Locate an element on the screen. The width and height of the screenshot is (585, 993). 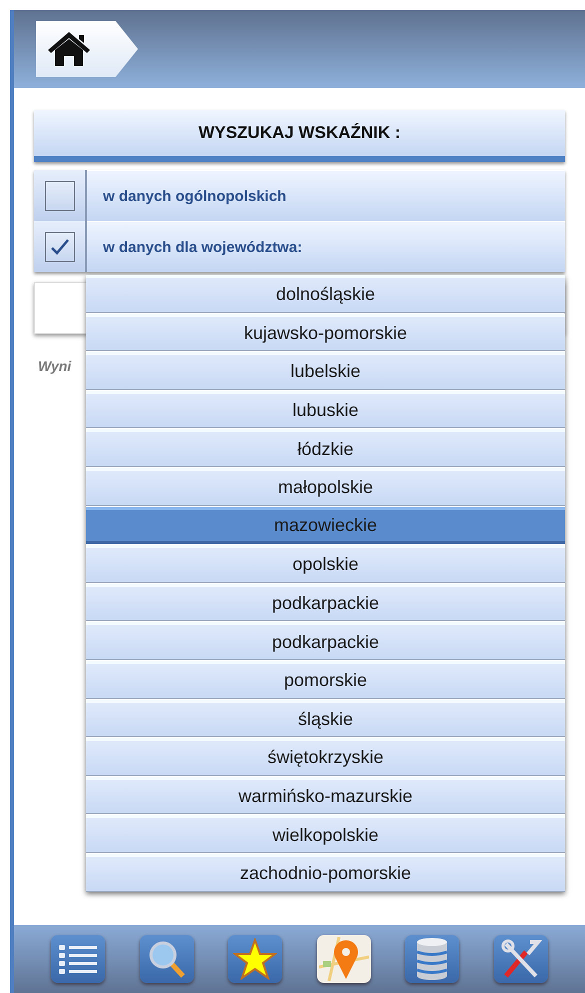
dropdown-item: kujawsko-pomorskie is located at coordinates (325, 333).